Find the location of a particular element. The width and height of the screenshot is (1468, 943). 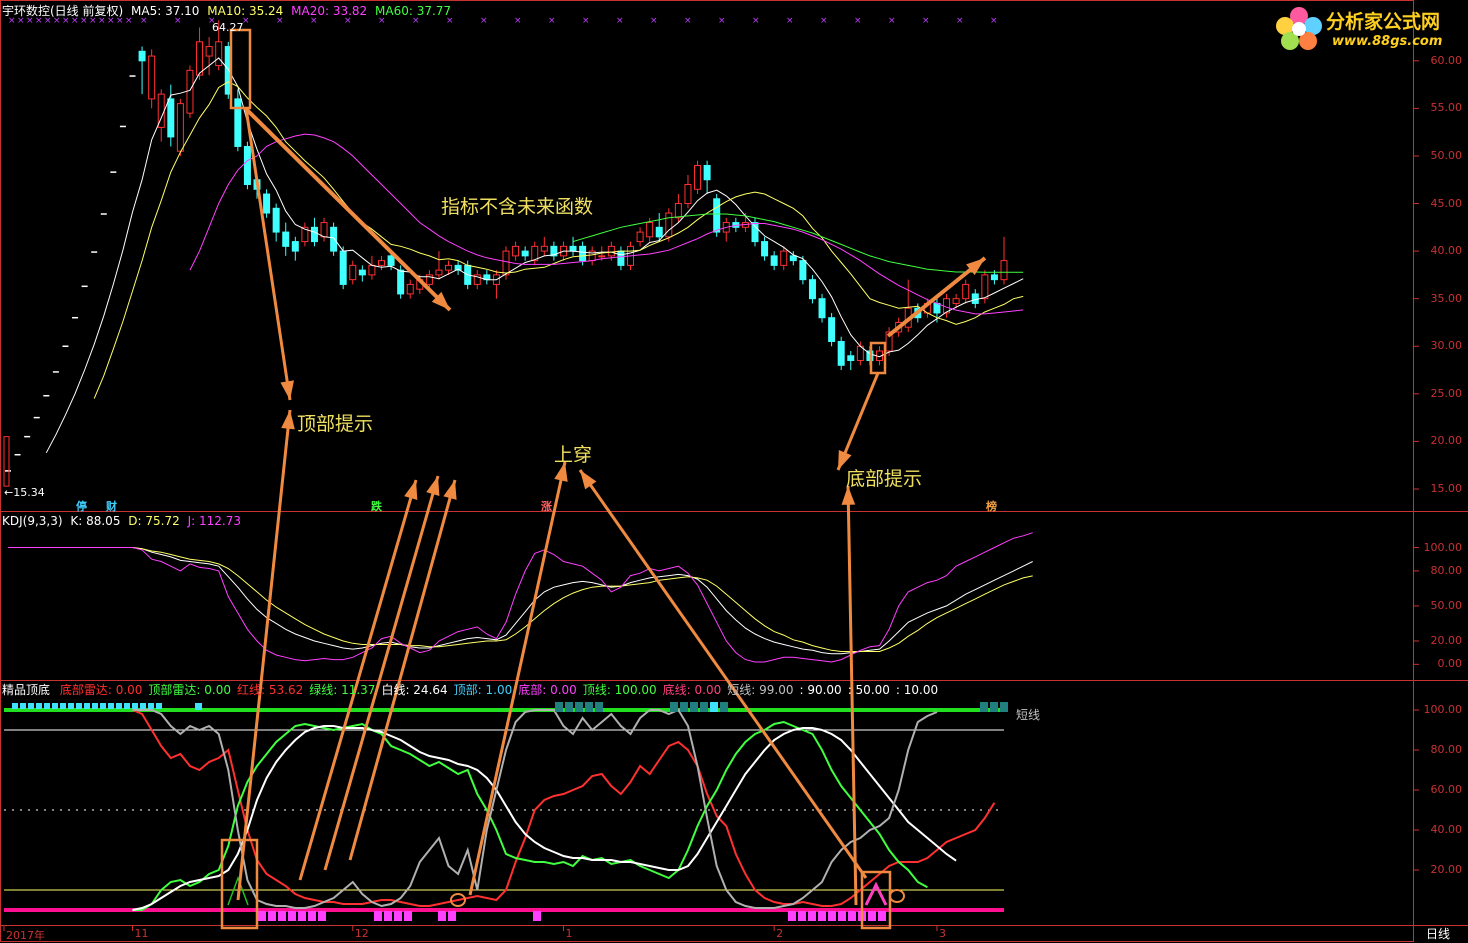

indicator-item: 绿线: 11.37 is located at coordinates (342, 690).